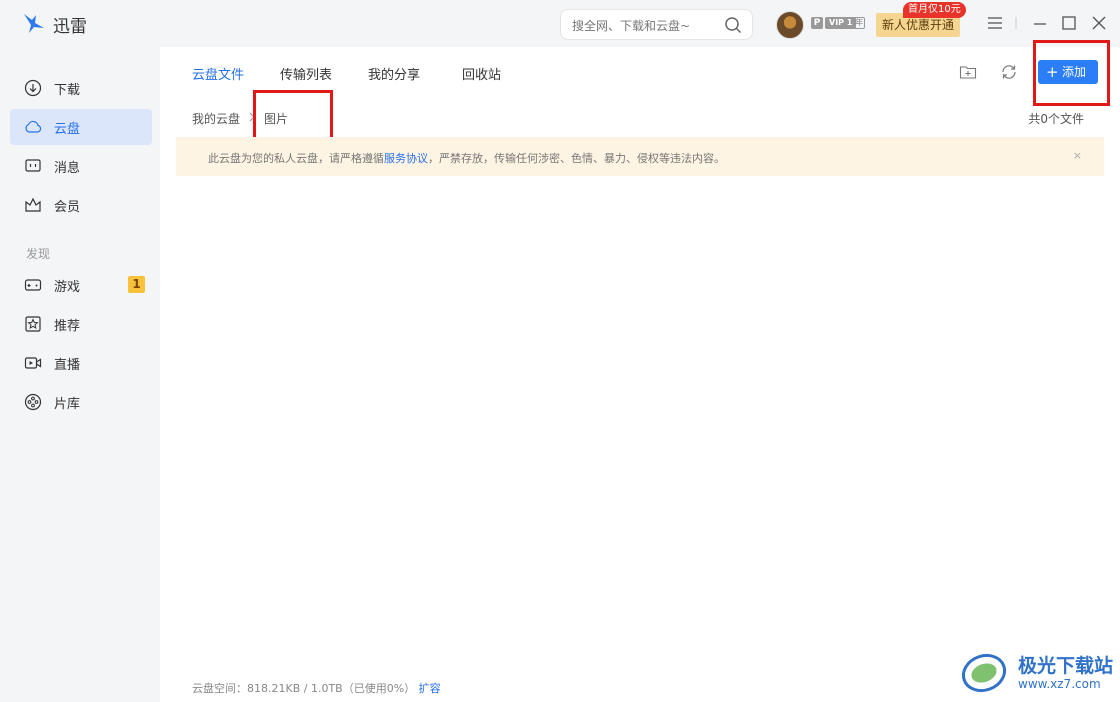  Describe the element at coordinates (67, 168) in the screenshot. I see `sidebar-item-label: 消息` at that location.